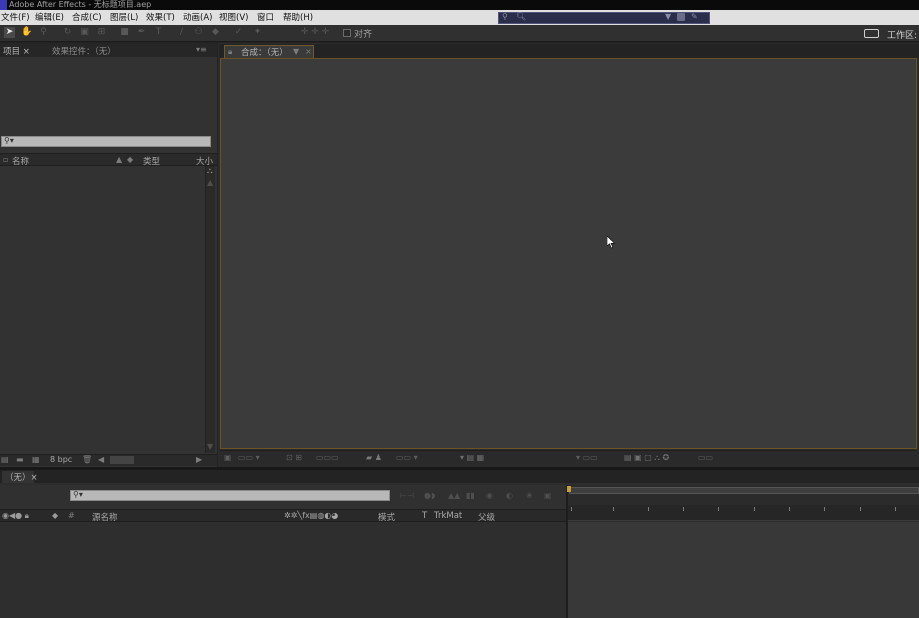 Image resolution: width=919 pixels, height=618 pixels. Describe the element at coordinates (265, 17) in the screenshot. I see `menu-window: 窗口` at that location.